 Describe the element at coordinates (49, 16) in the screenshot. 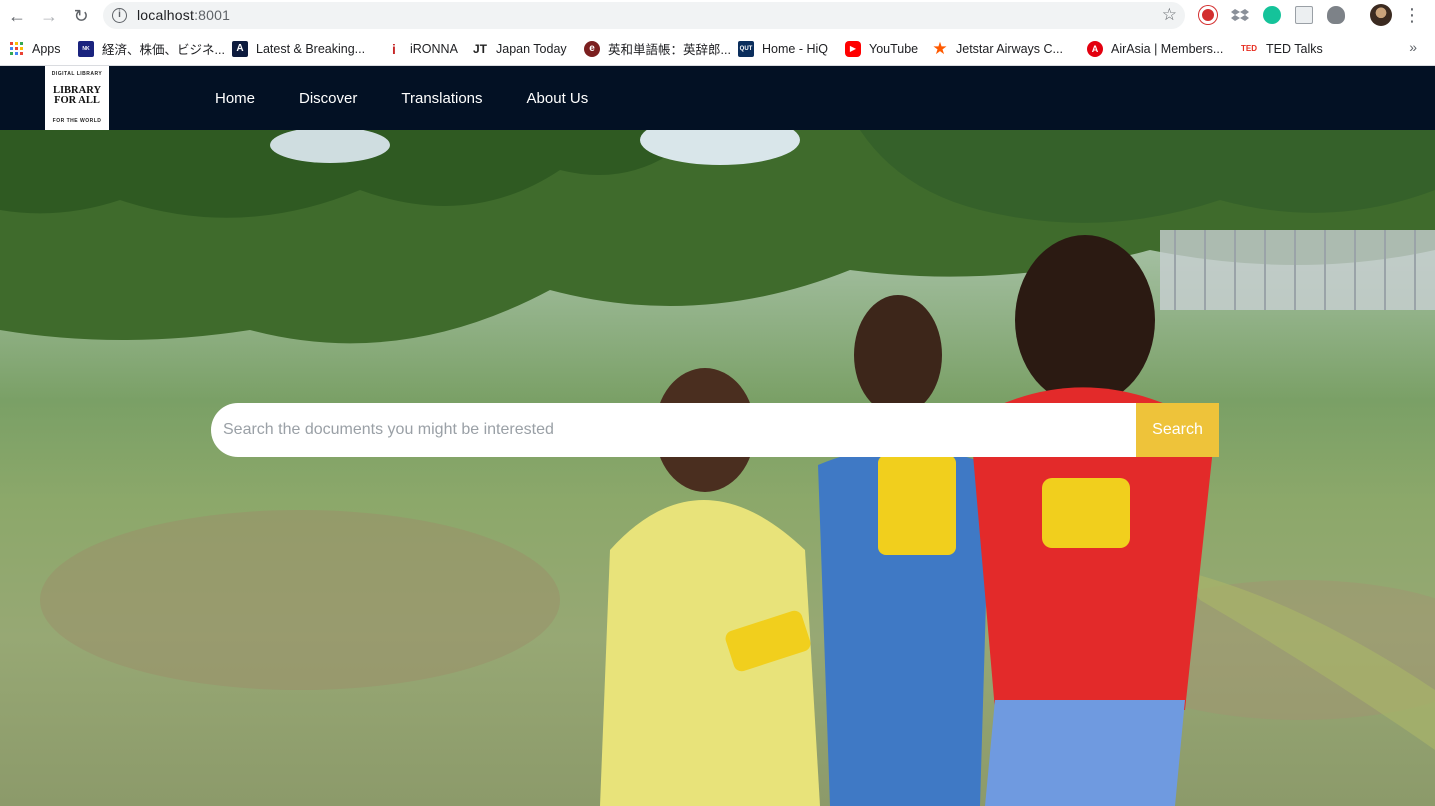

I see `forward-arrow-icon: →` at that location.